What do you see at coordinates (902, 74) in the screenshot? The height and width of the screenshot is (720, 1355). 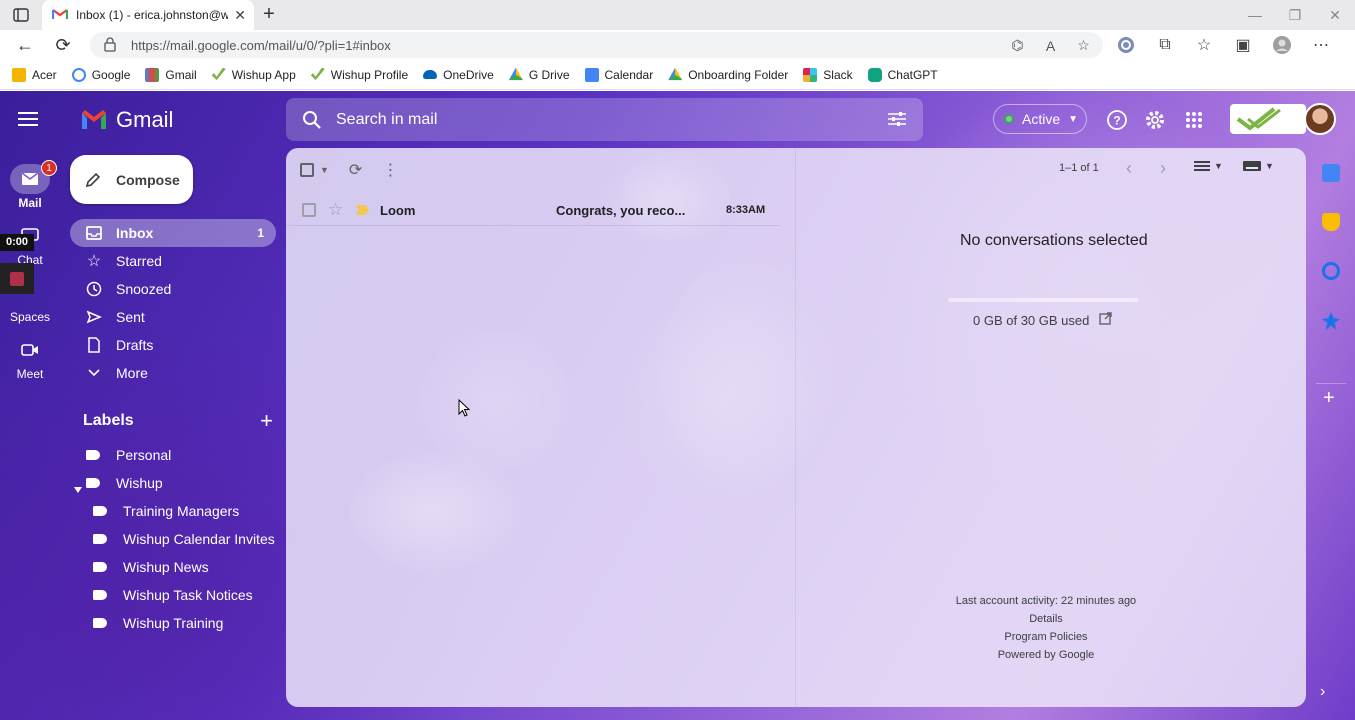 I see `bookmark-chatgpt: ChatGPT` at bounding box center [902, 74].